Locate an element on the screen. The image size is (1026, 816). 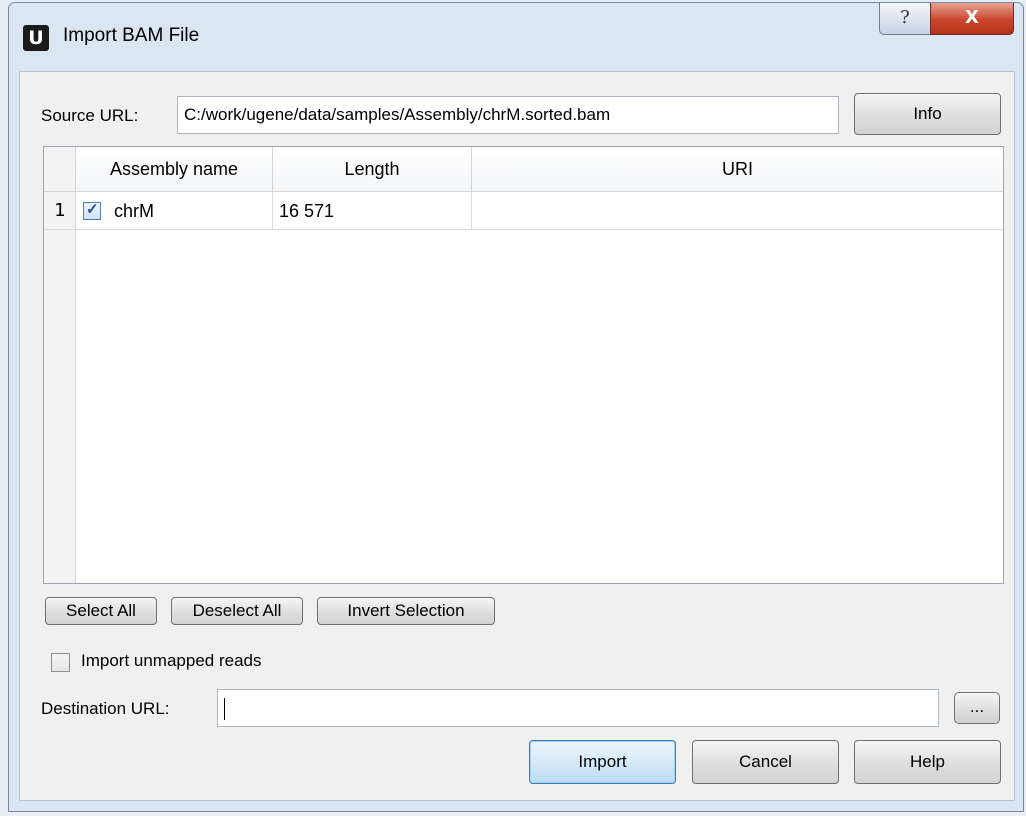
column-header-uri: URI is located at coordinates (737, 169).